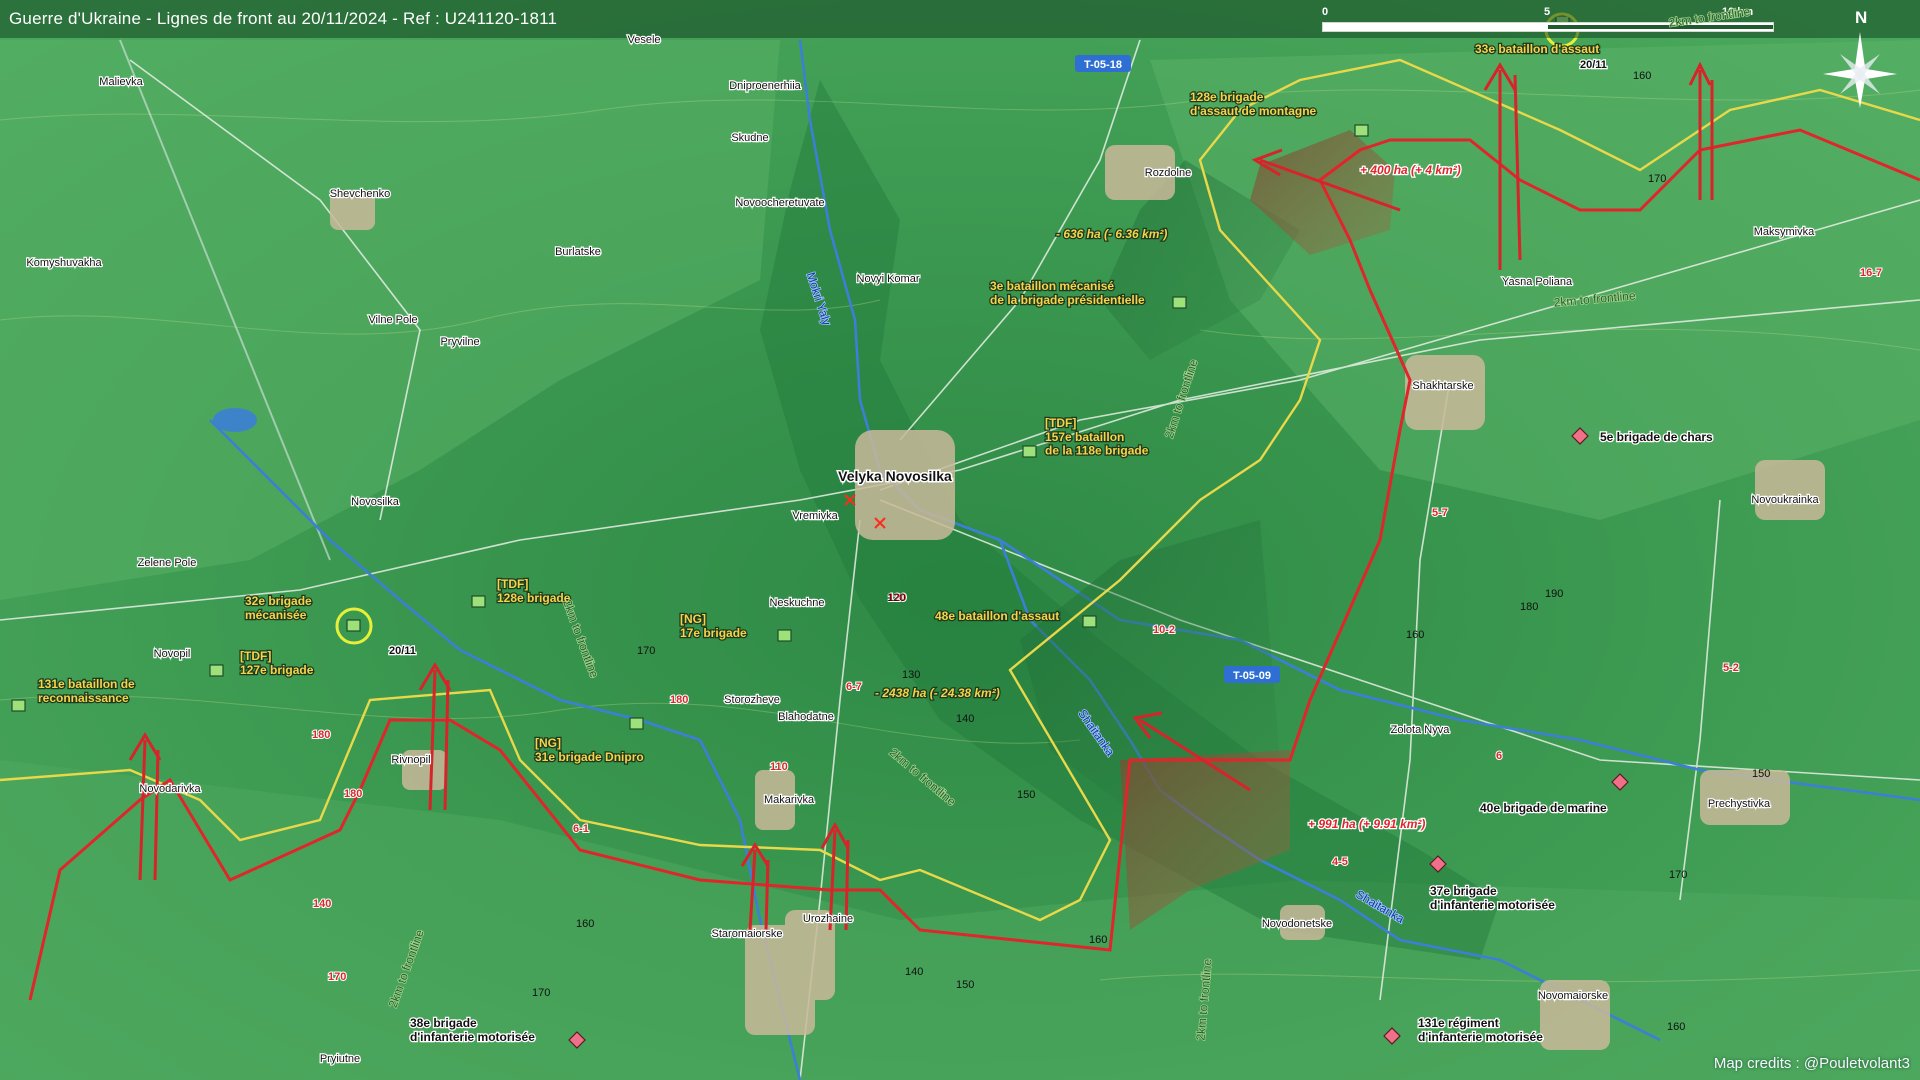 Image resolution: width=1920 pixels, height=1080 pixels. Describe the element at coordinates (1340, 862) in the screenshot. I see `road-number: 4-5` at that location.